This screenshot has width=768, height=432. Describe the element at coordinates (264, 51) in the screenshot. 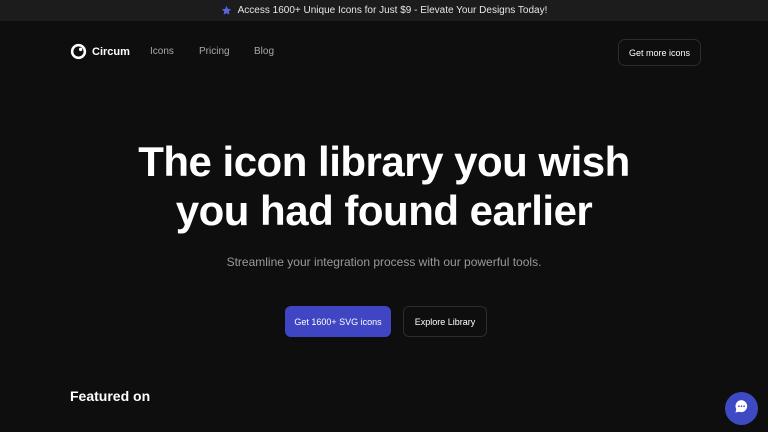

I see `nav-link-blog: Blog` at that location.